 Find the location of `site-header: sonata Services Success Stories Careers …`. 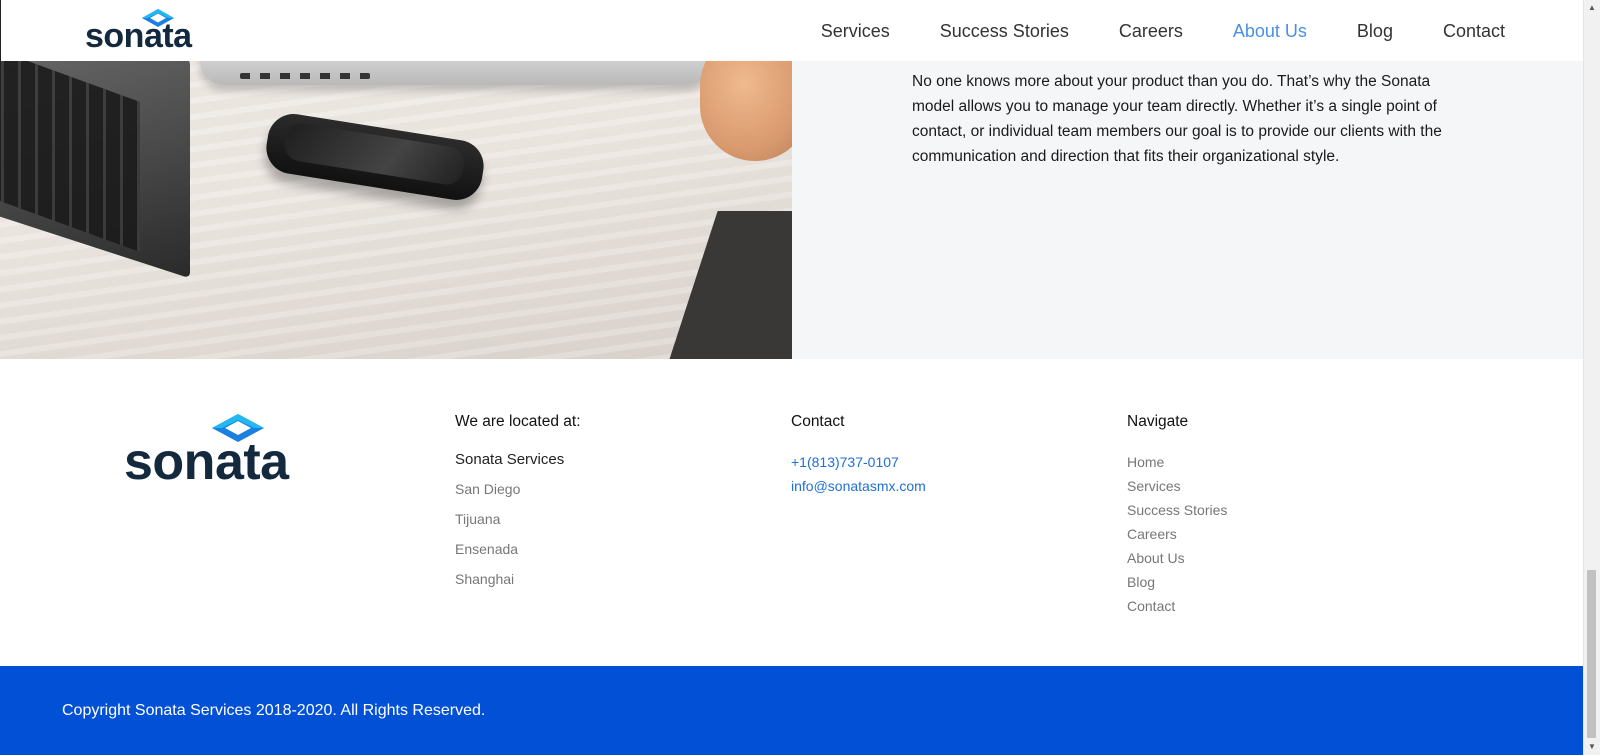

site-header: sonata Services Success Stories Careers … is located at coordinates (791, 30).